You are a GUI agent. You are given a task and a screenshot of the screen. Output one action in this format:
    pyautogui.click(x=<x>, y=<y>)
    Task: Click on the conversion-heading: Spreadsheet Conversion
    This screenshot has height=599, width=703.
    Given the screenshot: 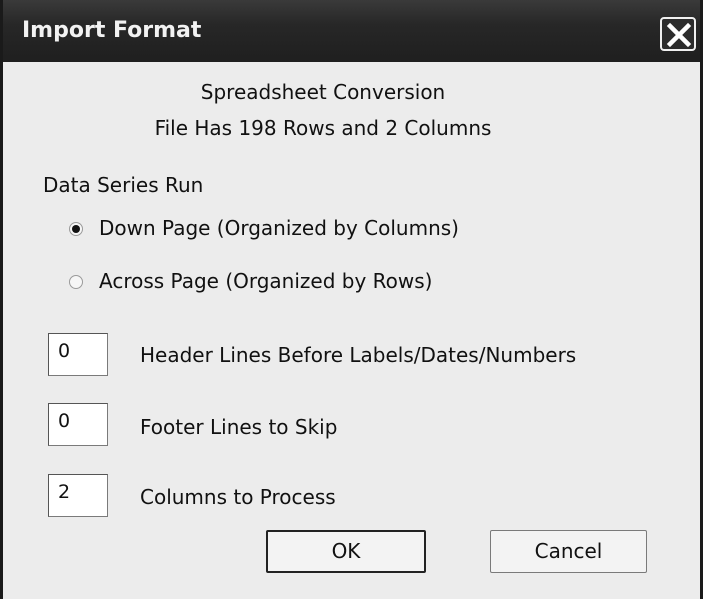 What is the action you would take?
    pyautogui.click(x=323, y=92)
    